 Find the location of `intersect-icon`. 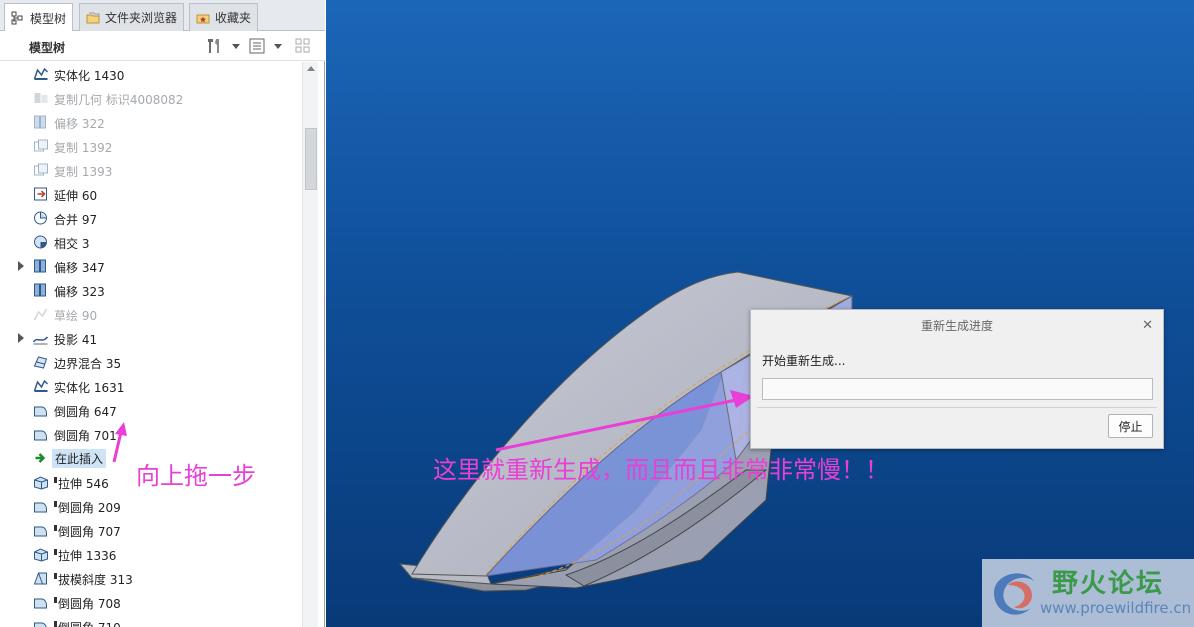

intersect-icon is located at coordinates (40, 242).